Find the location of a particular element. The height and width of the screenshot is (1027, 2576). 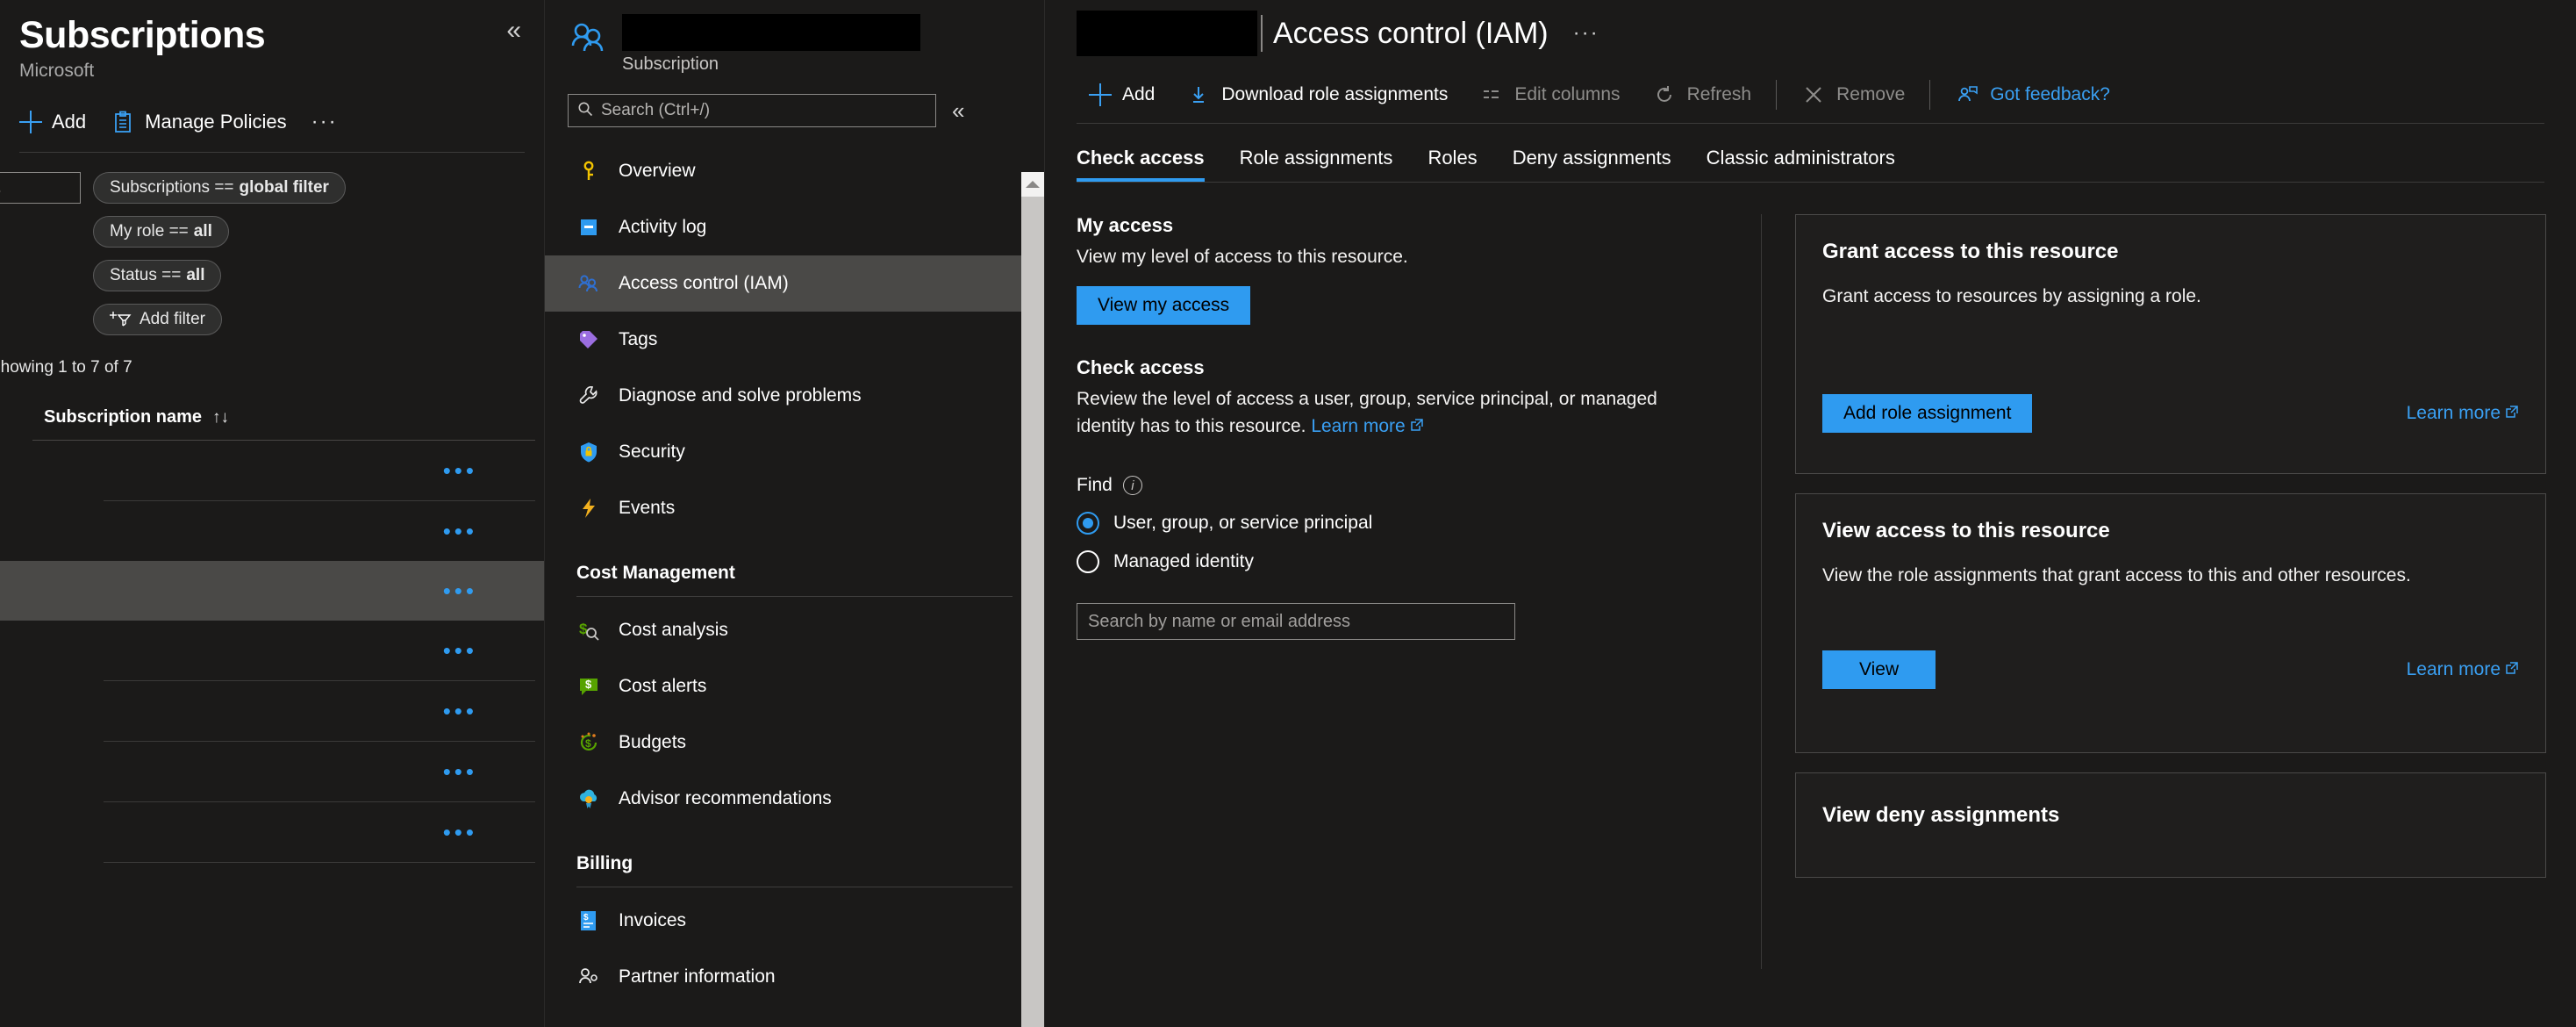

sidebar-item-invoices: $ Invoices is located at coordinates (794, 921).